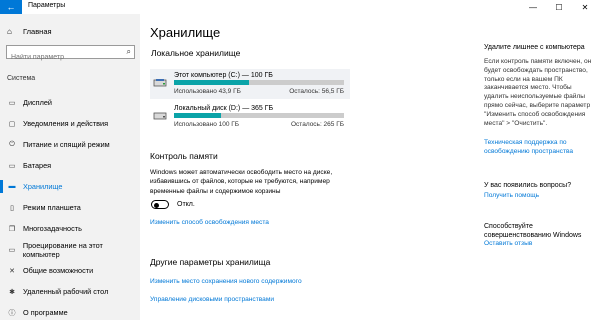 The image size is (600, 323). Describe the element at coordinates (62, 249) in the screenshot. I see `sidebar-item-label: Проецирование на этот компьютер` at that location.